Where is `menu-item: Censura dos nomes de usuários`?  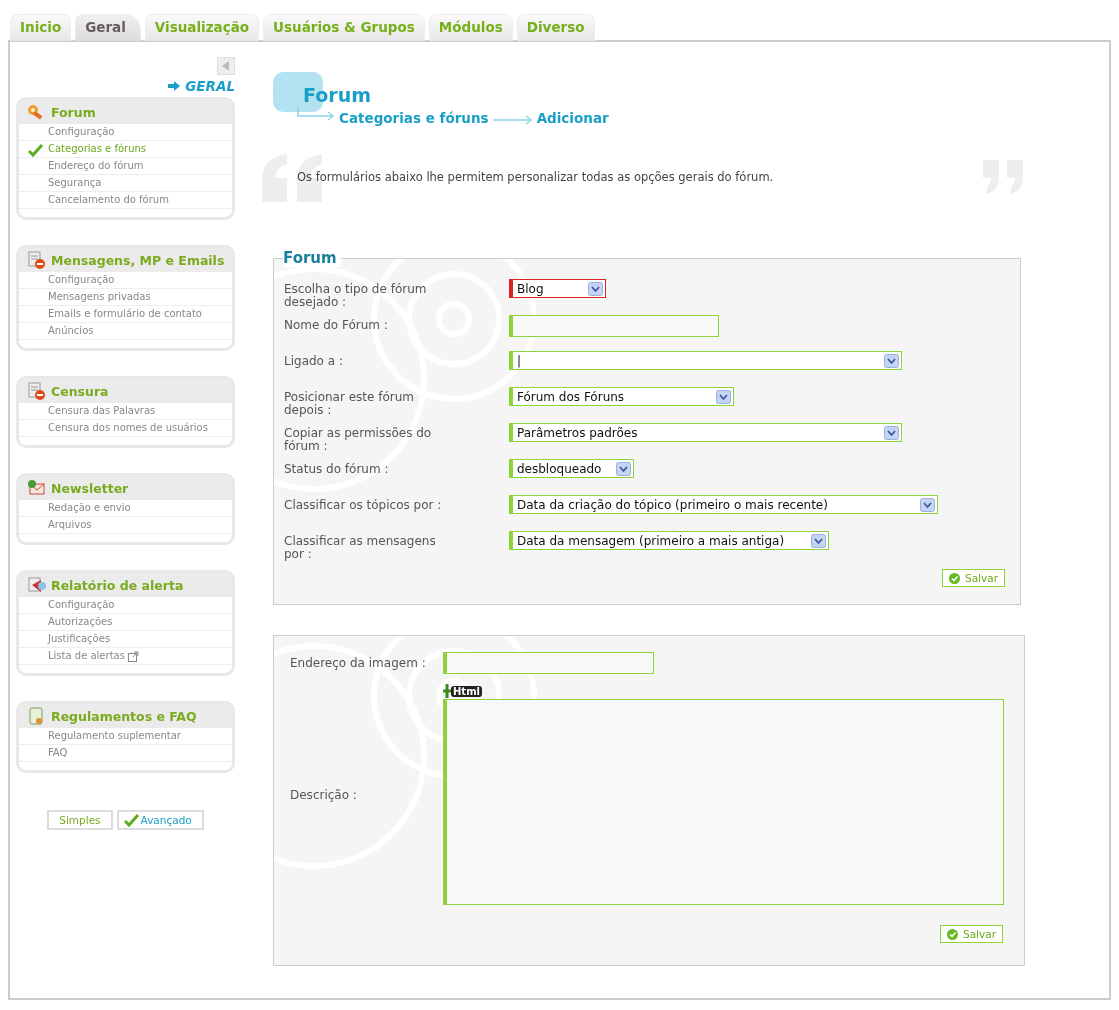 menu-item: Censura dos nomes de usuários is located at coordinates (125, 428).